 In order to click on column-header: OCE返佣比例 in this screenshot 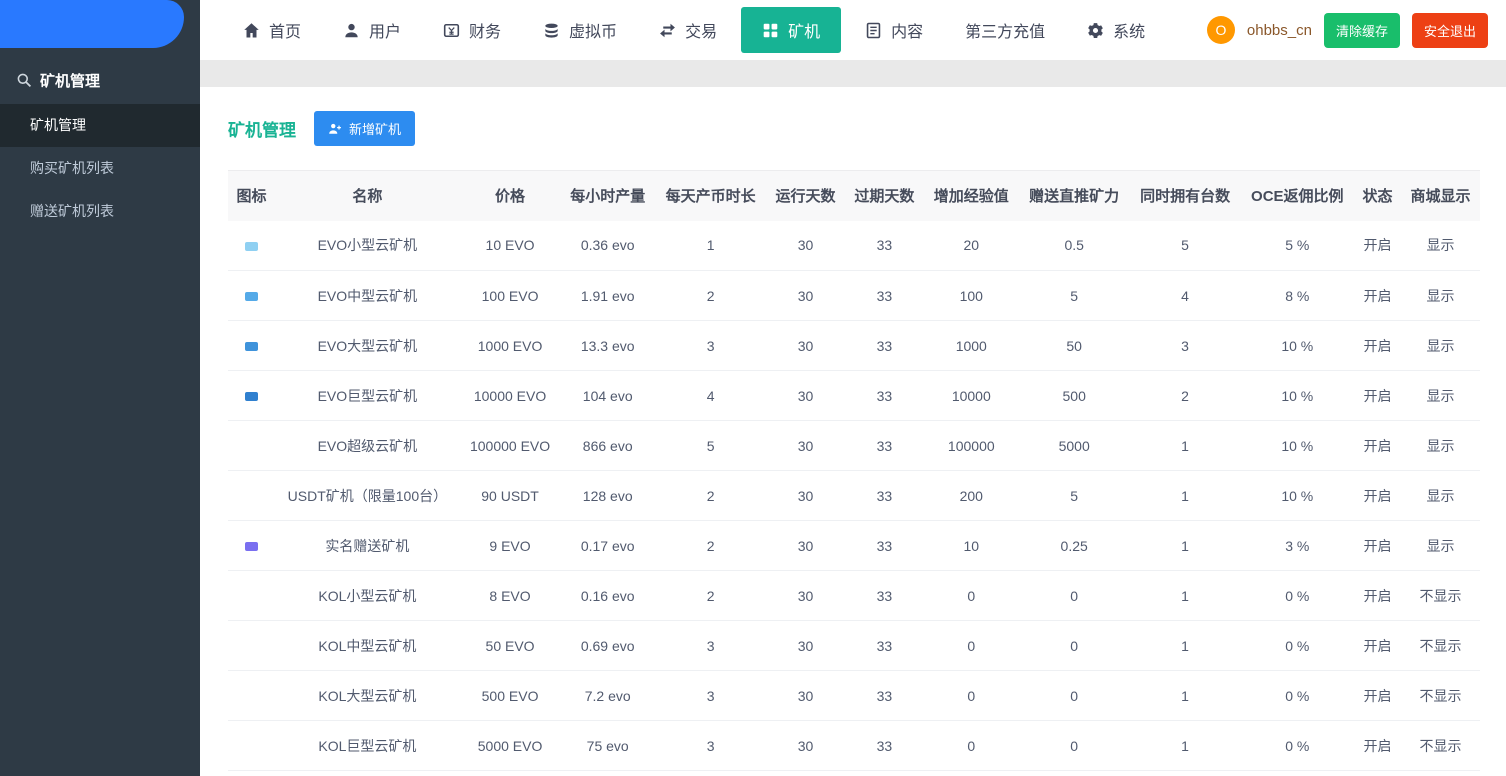, I will do `click(1297, 195)`.